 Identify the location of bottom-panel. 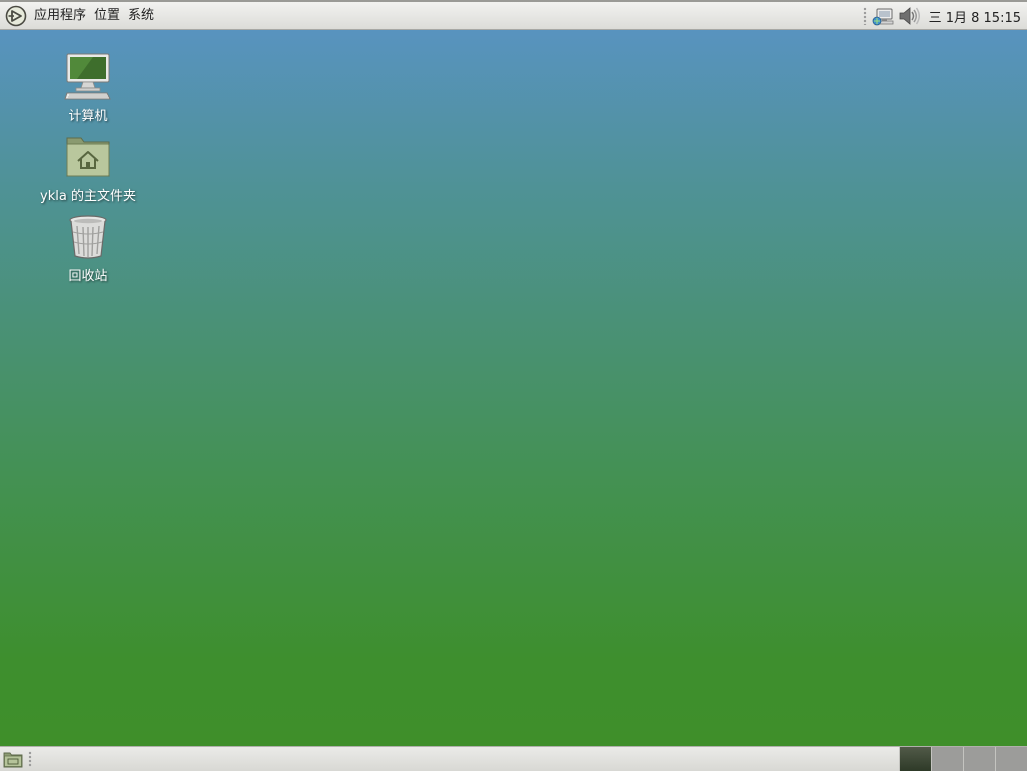
(513, 758).